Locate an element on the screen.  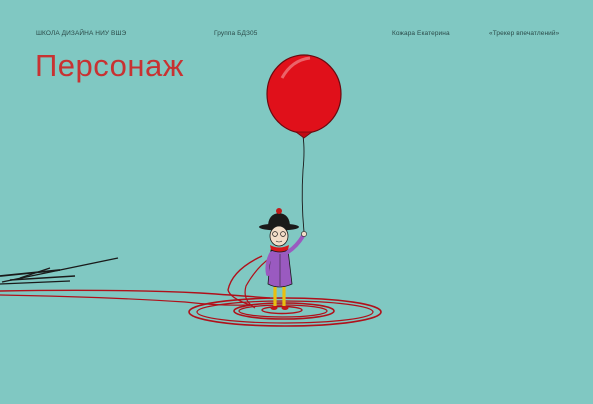
balloon-icon is located at coordinates (304, 96).